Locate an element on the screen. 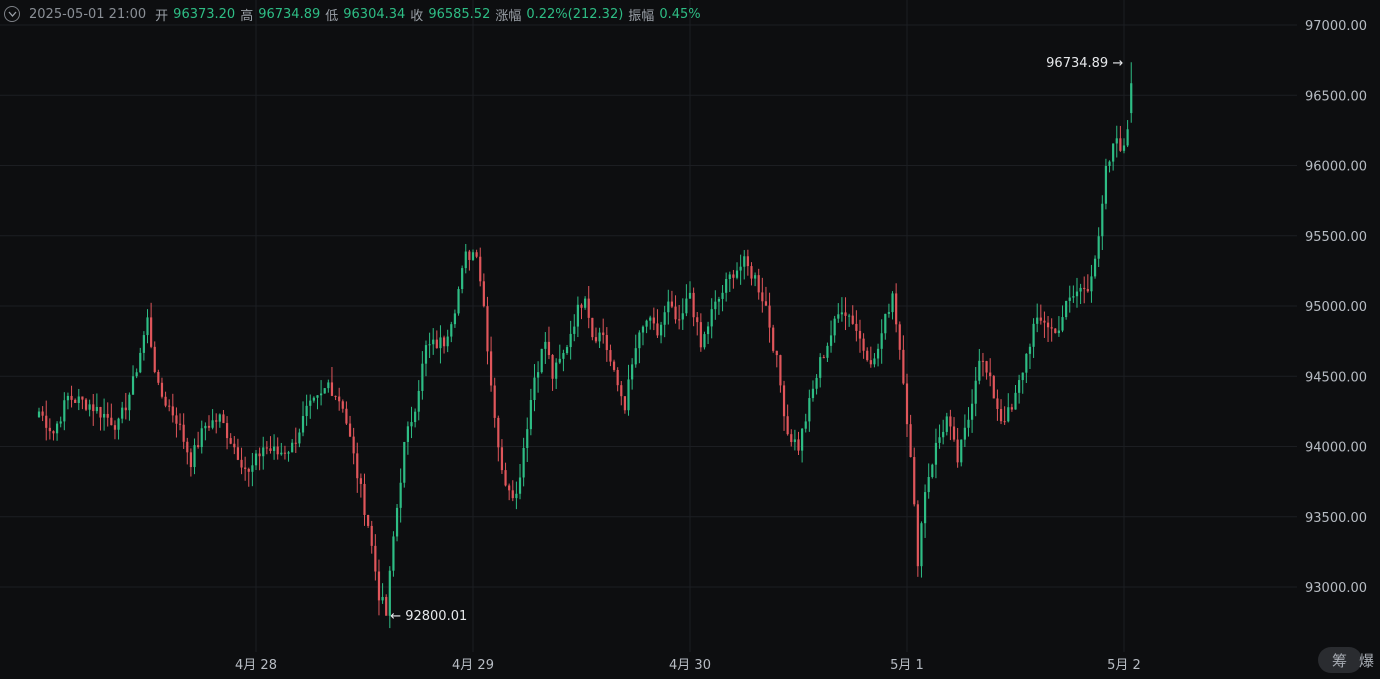  amplitude-value: 0.45% is located at coordinates (680, 14).